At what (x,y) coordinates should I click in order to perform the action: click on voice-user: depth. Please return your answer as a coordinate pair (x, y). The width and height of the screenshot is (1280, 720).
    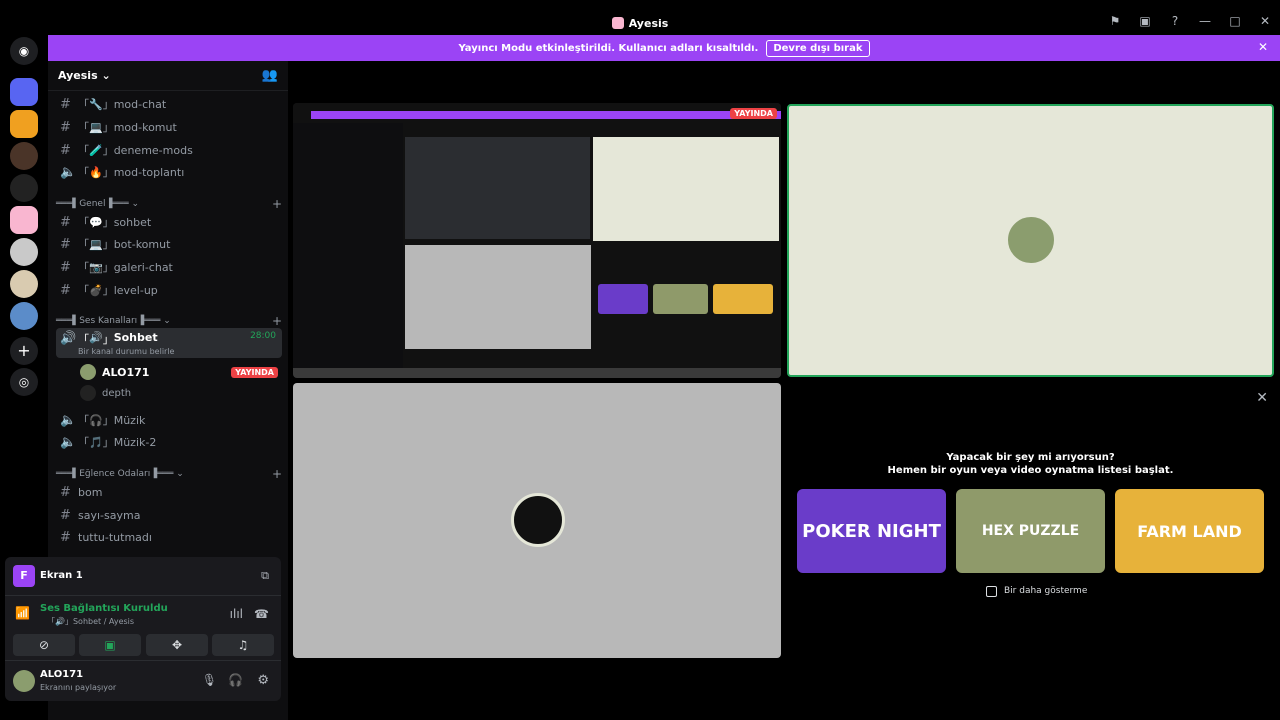
    Looking at the image, I should click on (179, 393).